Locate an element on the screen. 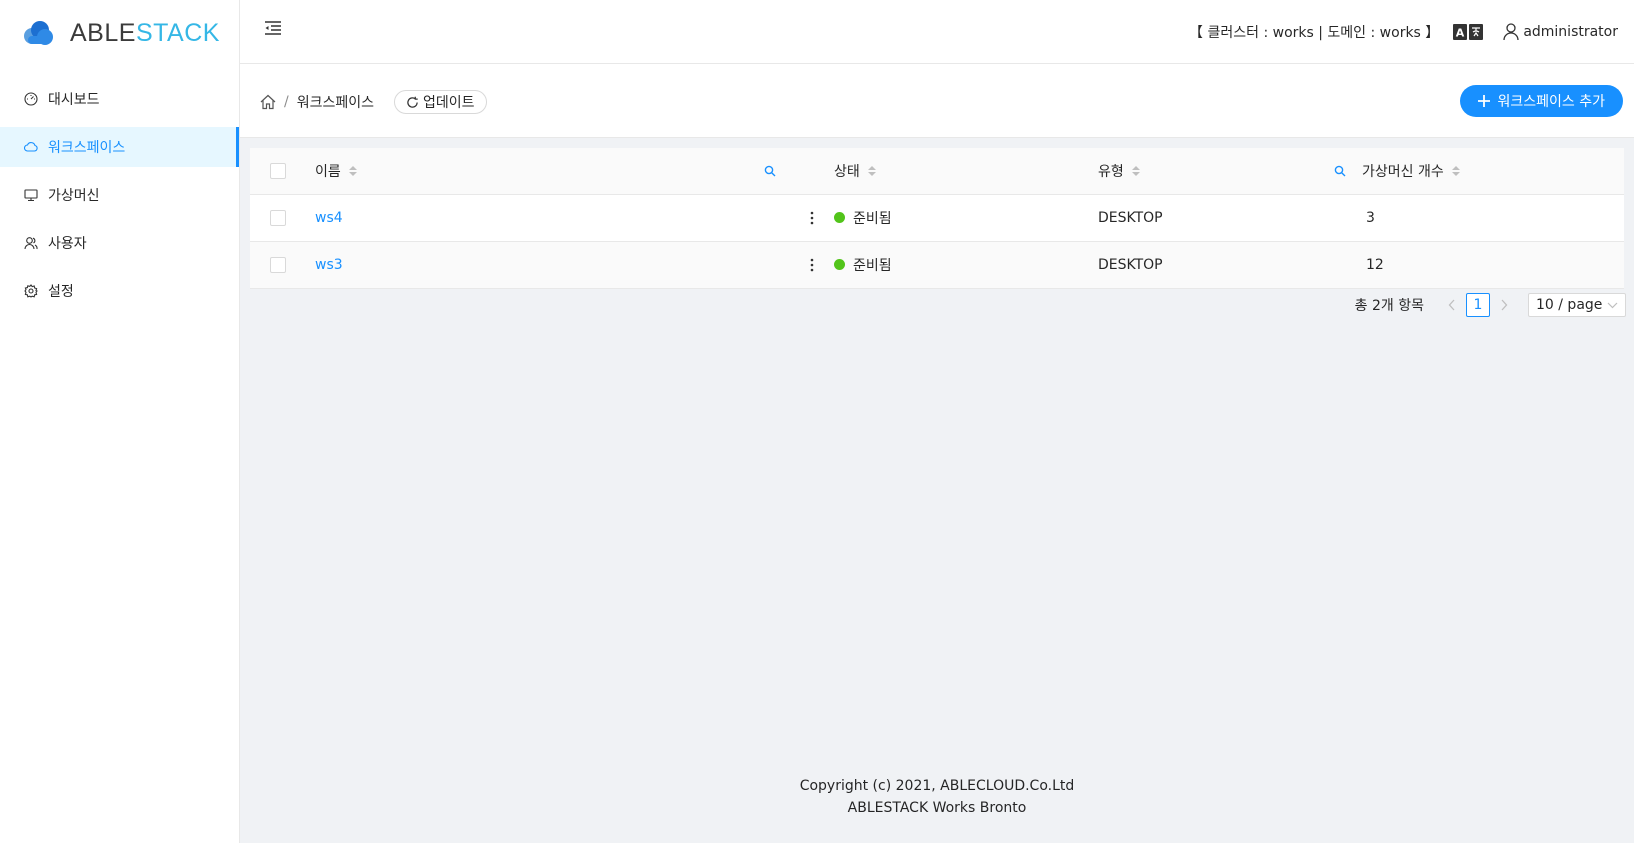  logo: ABLESTACK is located at coordinates (119, 33).